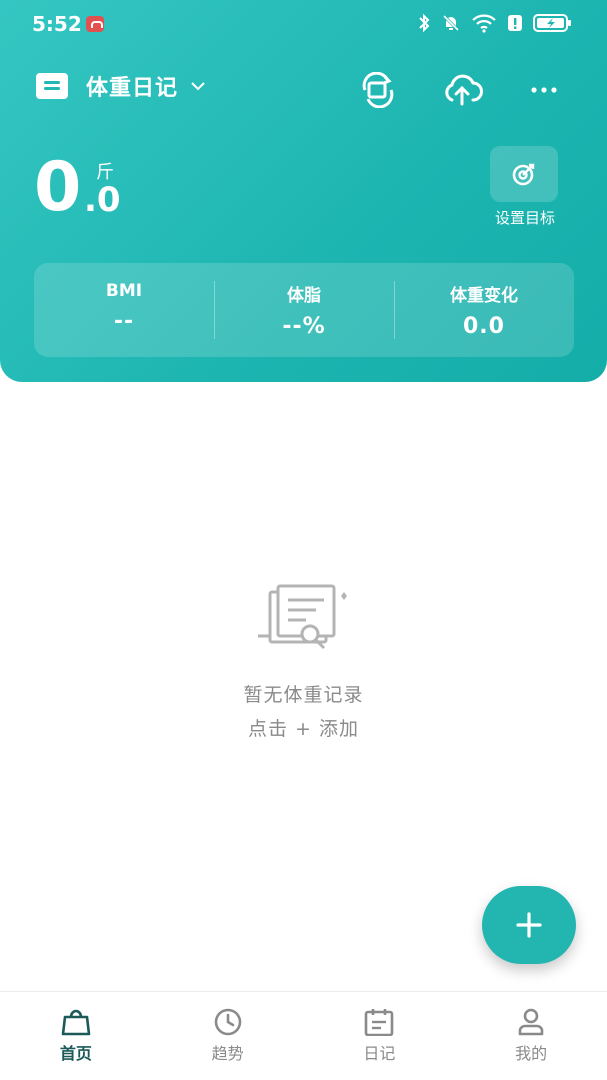  I want to click on stats-card: BMI -- 体脂 --% 体重变化 0.0, so click(304, 310).